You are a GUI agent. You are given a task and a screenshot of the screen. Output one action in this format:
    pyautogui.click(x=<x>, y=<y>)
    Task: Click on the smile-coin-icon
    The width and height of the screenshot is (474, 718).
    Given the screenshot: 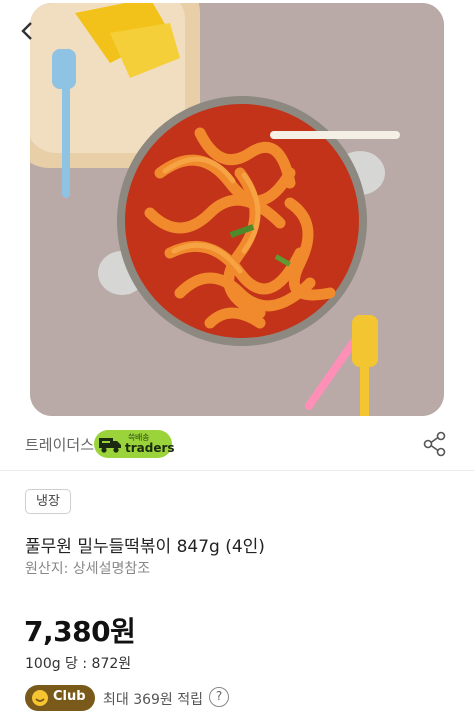 What is the action you would take?
    pyautogui.click(x=40, y=698)
    